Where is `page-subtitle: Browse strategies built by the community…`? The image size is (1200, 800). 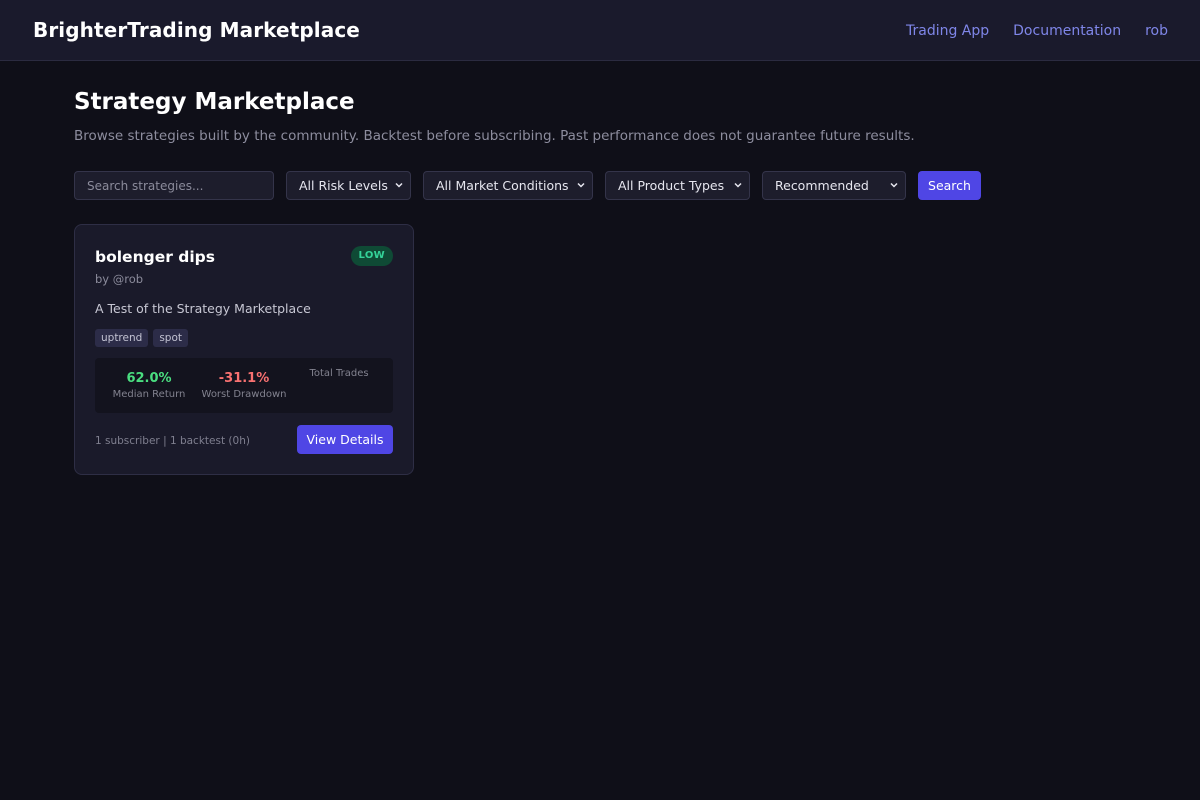 page-subtitle: Browse strategies built by the community… is located at coordinates (494, 136).